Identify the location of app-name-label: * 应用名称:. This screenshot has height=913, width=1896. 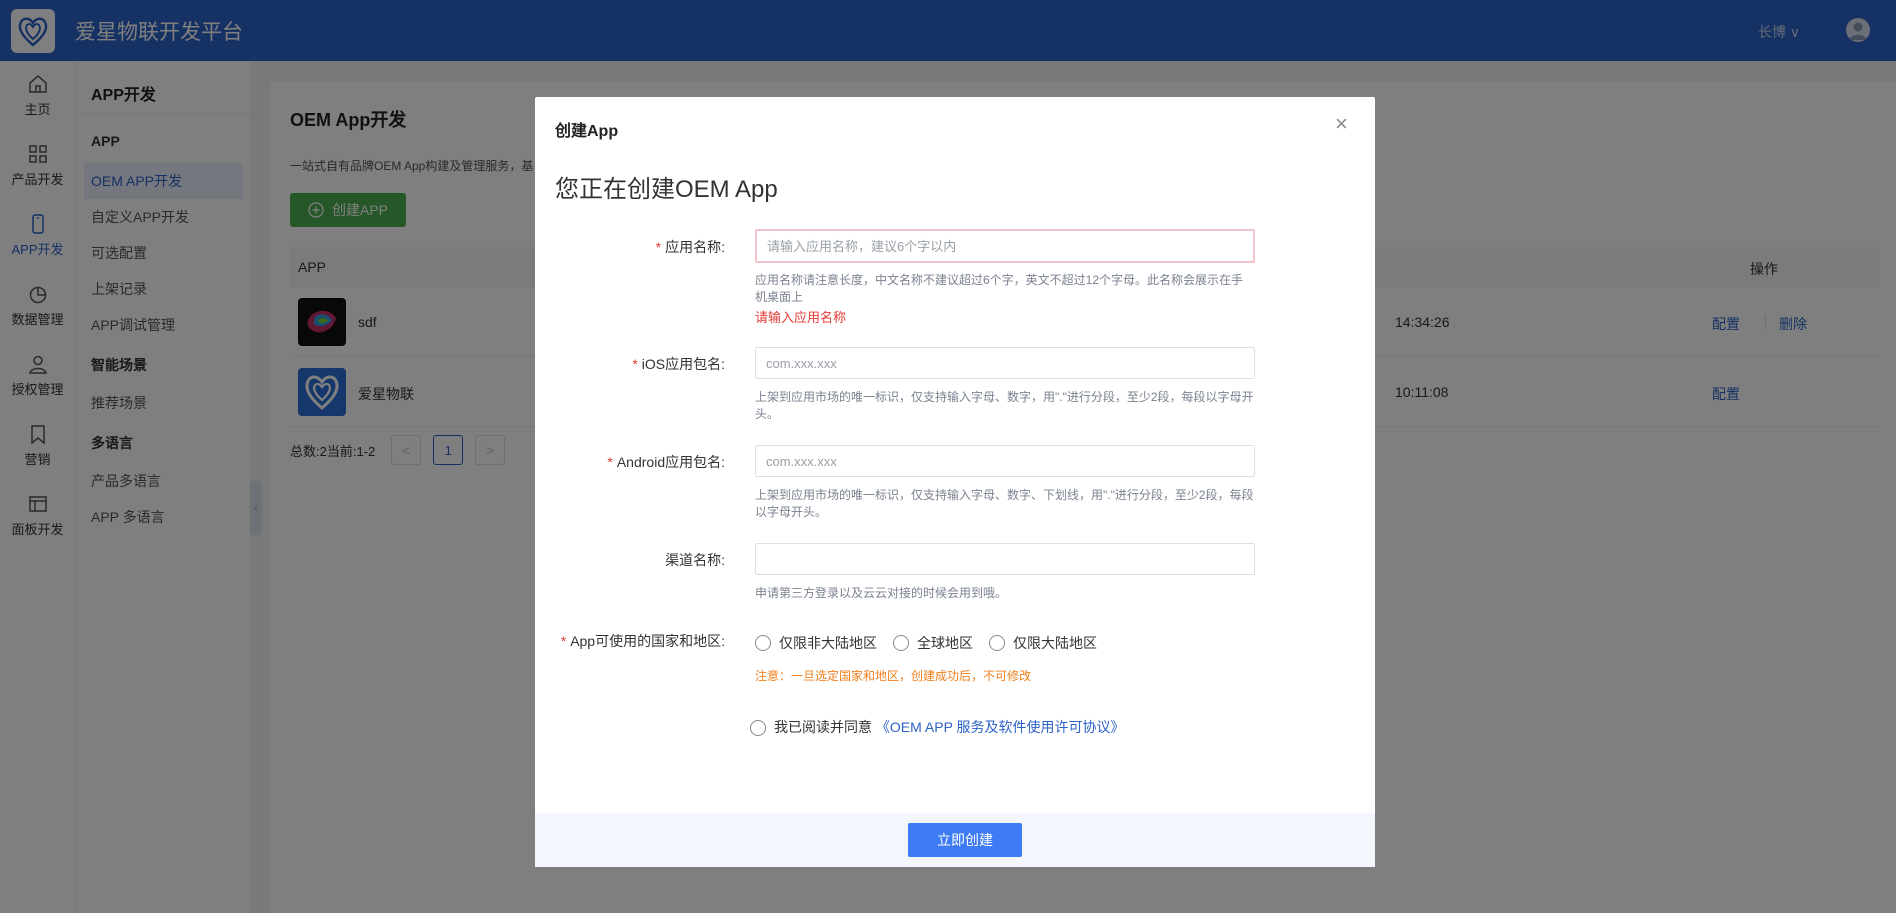
(690, 247).